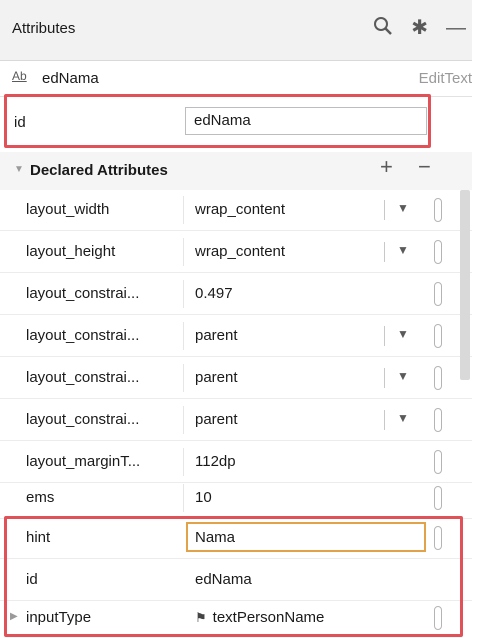  I want to click on attr-value: 10, so click(203, 497).